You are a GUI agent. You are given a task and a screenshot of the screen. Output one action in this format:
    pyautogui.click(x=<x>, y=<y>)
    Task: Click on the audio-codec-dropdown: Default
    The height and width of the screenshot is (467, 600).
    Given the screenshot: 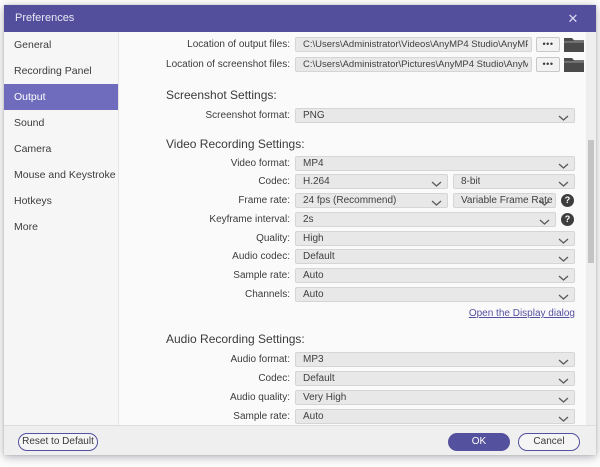 What is the action you would take?
    pyautogui.click(x=435, y=256)
    